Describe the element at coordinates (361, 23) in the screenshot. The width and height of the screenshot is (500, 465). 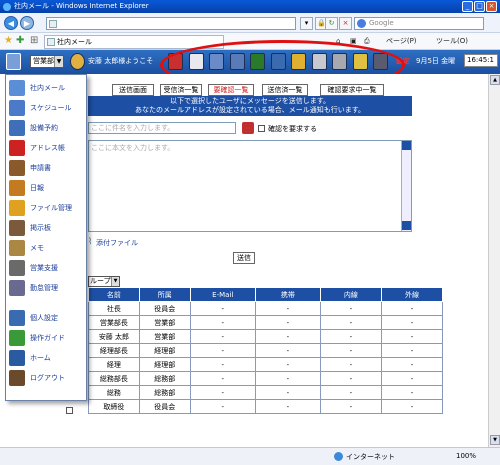
I see `google-icon` at that location.